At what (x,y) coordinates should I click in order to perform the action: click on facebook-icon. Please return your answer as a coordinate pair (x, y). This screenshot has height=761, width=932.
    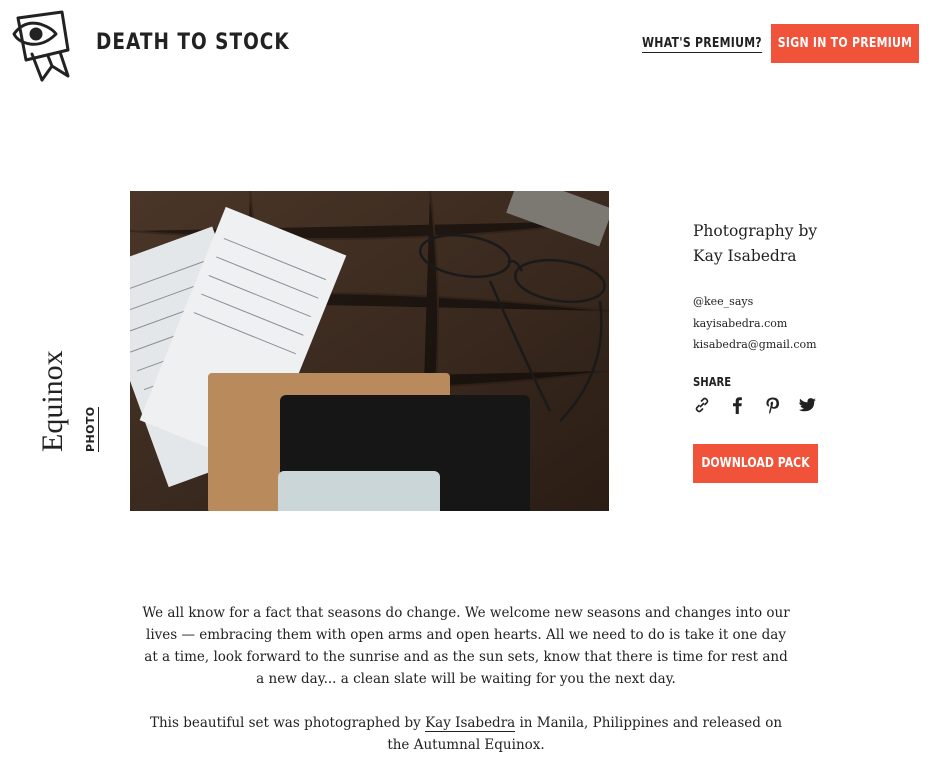
    Looking at the image, I should click on (737, 405).